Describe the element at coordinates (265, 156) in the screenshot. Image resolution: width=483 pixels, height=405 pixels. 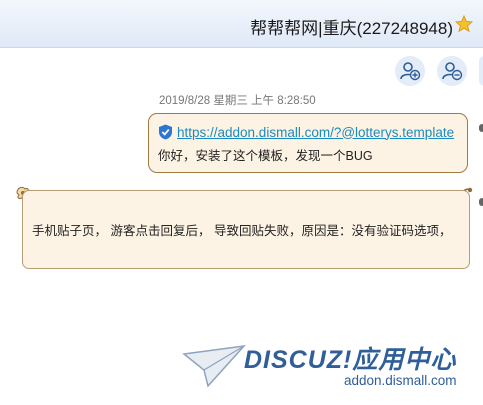
I see `message-text: 你好，安装了这个模板，发现一个BUG` at that location.